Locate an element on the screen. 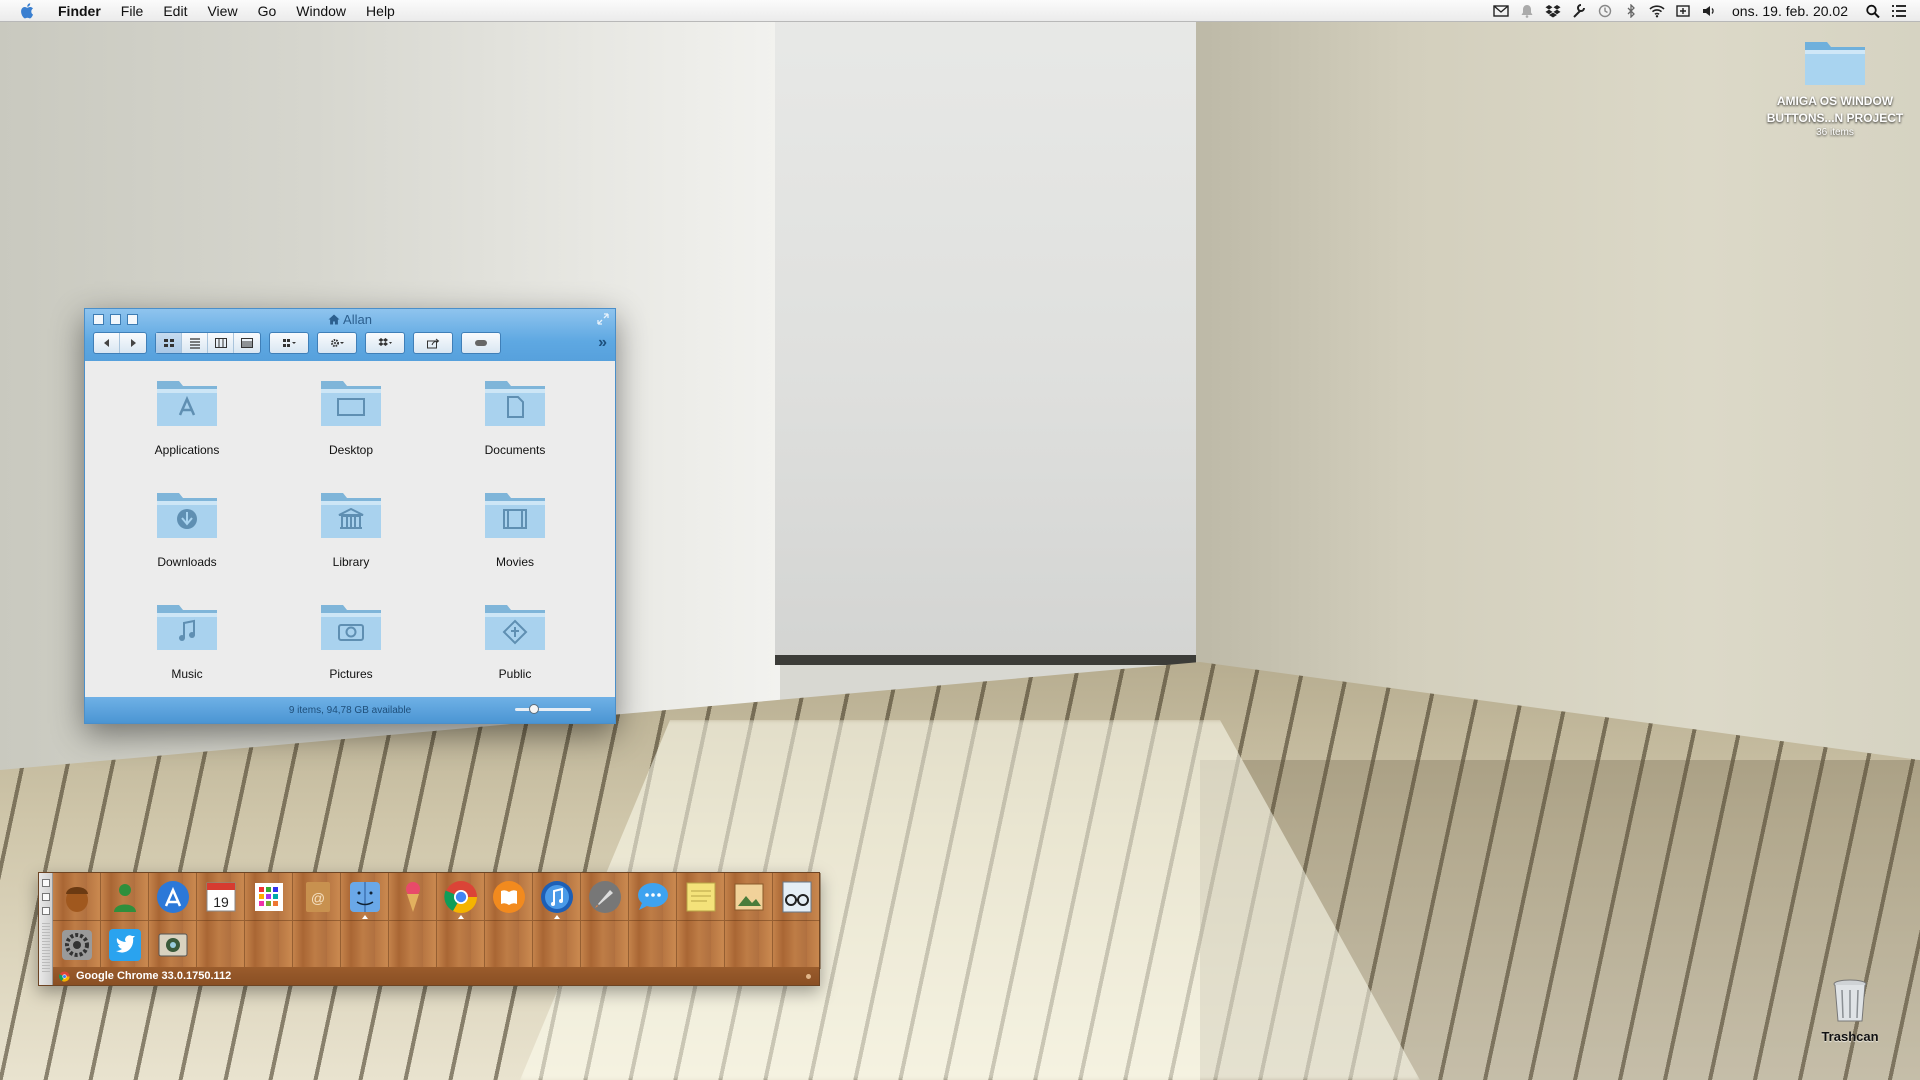 This screenshot has width=1920, height=1080. folder-label: Movies is located at coordinates (514, 562).